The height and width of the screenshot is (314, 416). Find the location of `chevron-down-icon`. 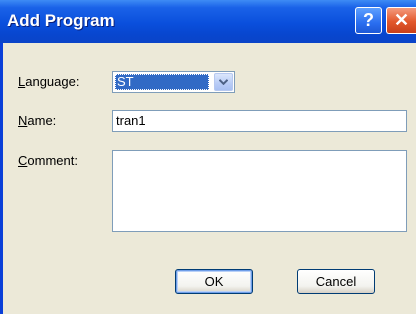

chevron-down-icon is located at coordinates (223, 82).